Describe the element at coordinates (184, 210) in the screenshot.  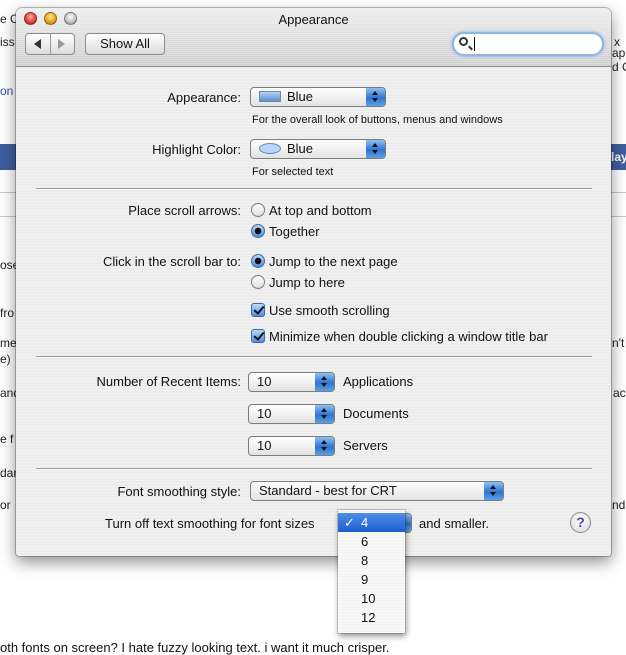
I see `scroll-arrows-label: Place scroll arrows:` at that location.